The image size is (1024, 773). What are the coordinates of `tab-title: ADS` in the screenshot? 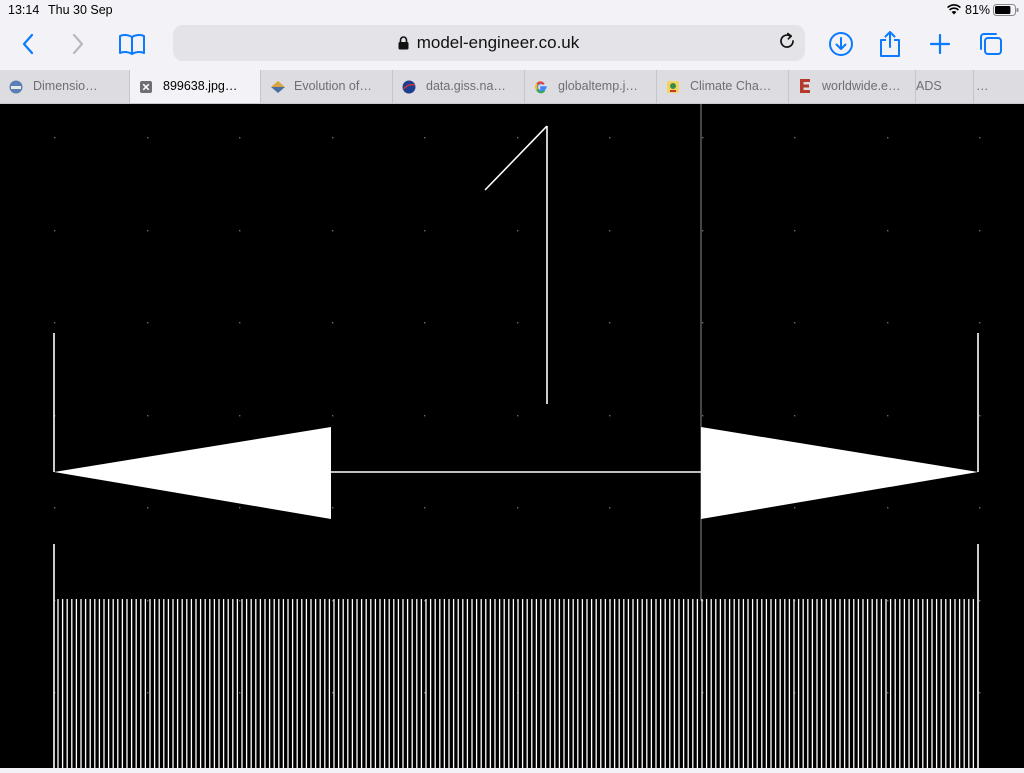 It's located at (929, 86).